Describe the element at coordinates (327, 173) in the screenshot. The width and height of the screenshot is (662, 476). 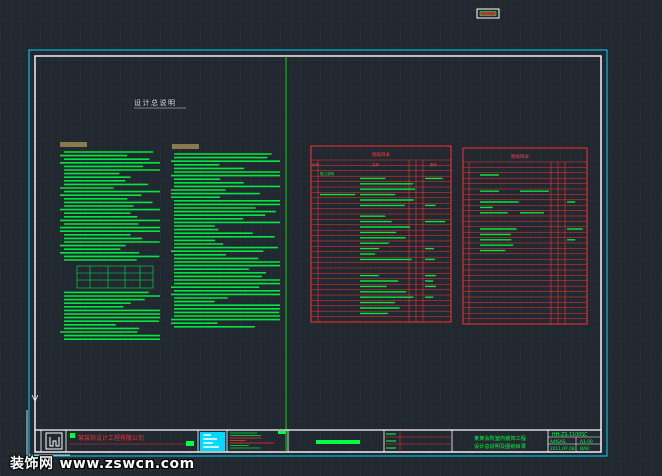
I see `table-left-row1: 施工说明` at that location.